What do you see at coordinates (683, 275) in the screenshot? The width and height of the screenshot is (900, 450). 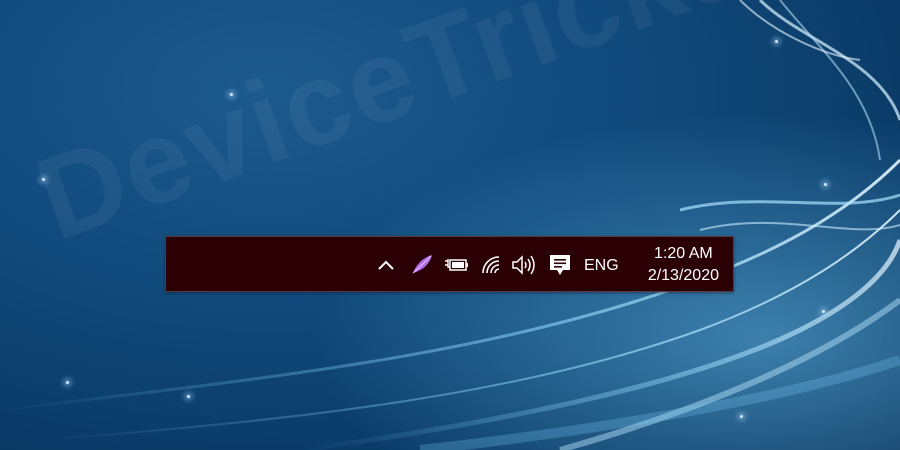 I see `clock-date: 2/13/2020` at bounding box center [683, 275].